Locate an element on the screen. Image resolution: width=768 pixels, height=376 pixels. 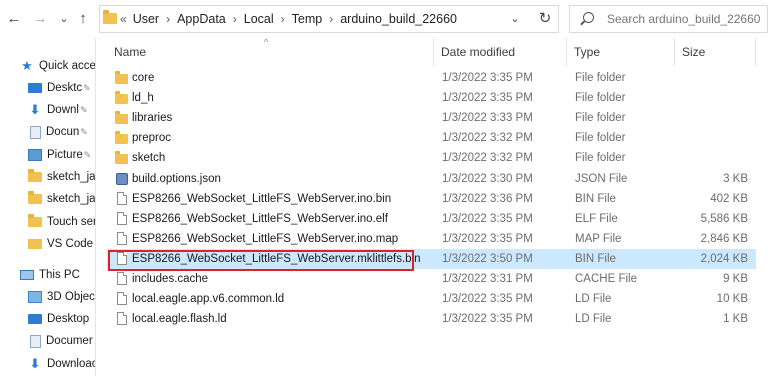
sidebar-item-sketch-jan-1: sketch_jar is located at coordinates (61, 177).